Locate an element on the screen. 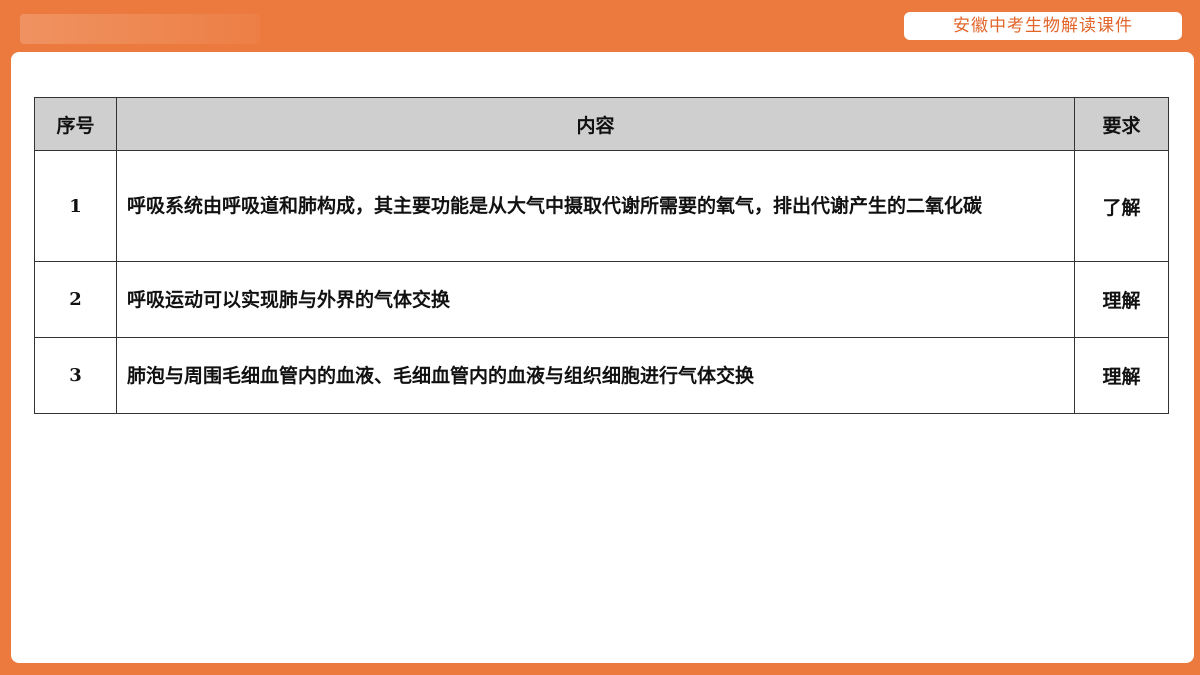 Image resolution: width=1200 pixels, height=675 pixels. course-badge: 安徽中考生物解读课件 is located at coordinates (1043, 26).